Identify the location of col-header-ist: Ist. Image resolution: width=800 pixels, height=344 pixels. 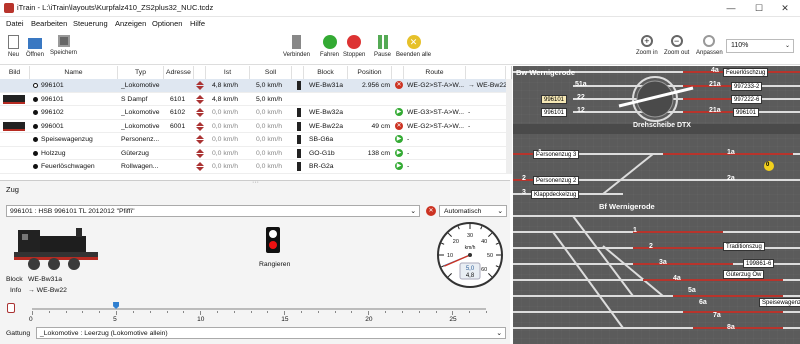
(228, 72).